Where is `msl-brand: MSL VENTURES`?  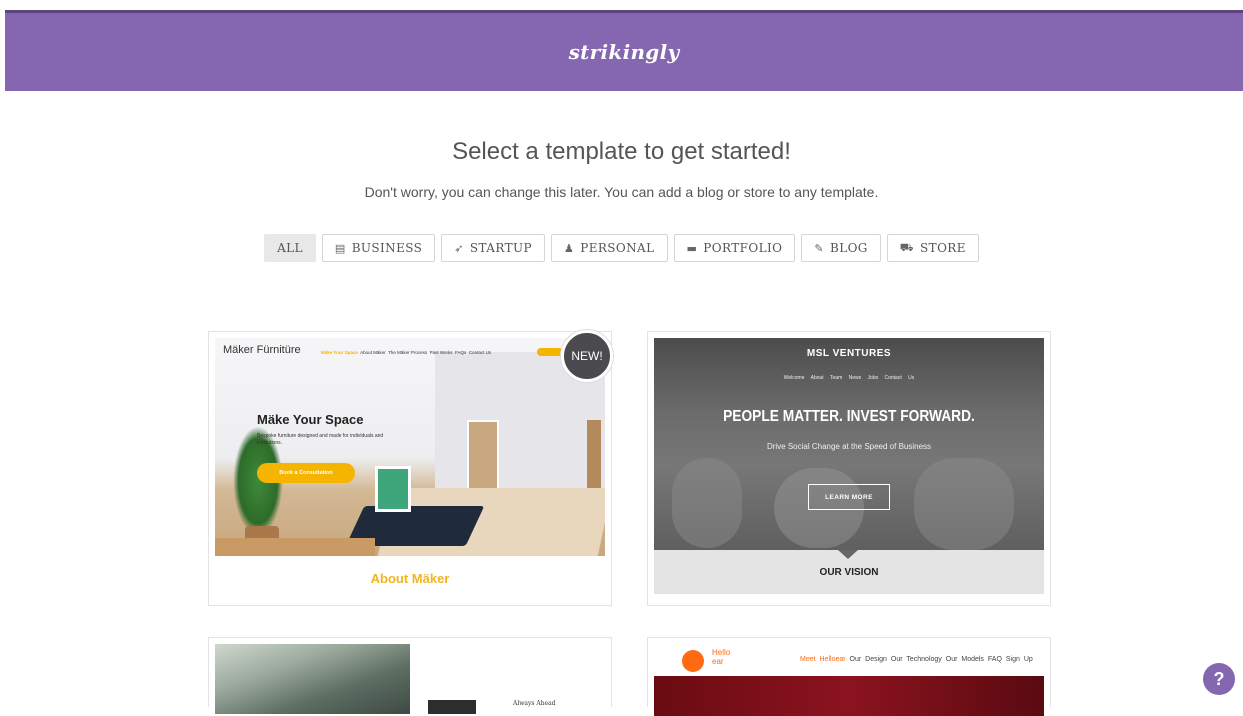 msl-brand: MSL VENTURES is located at coordinates (849, 353).